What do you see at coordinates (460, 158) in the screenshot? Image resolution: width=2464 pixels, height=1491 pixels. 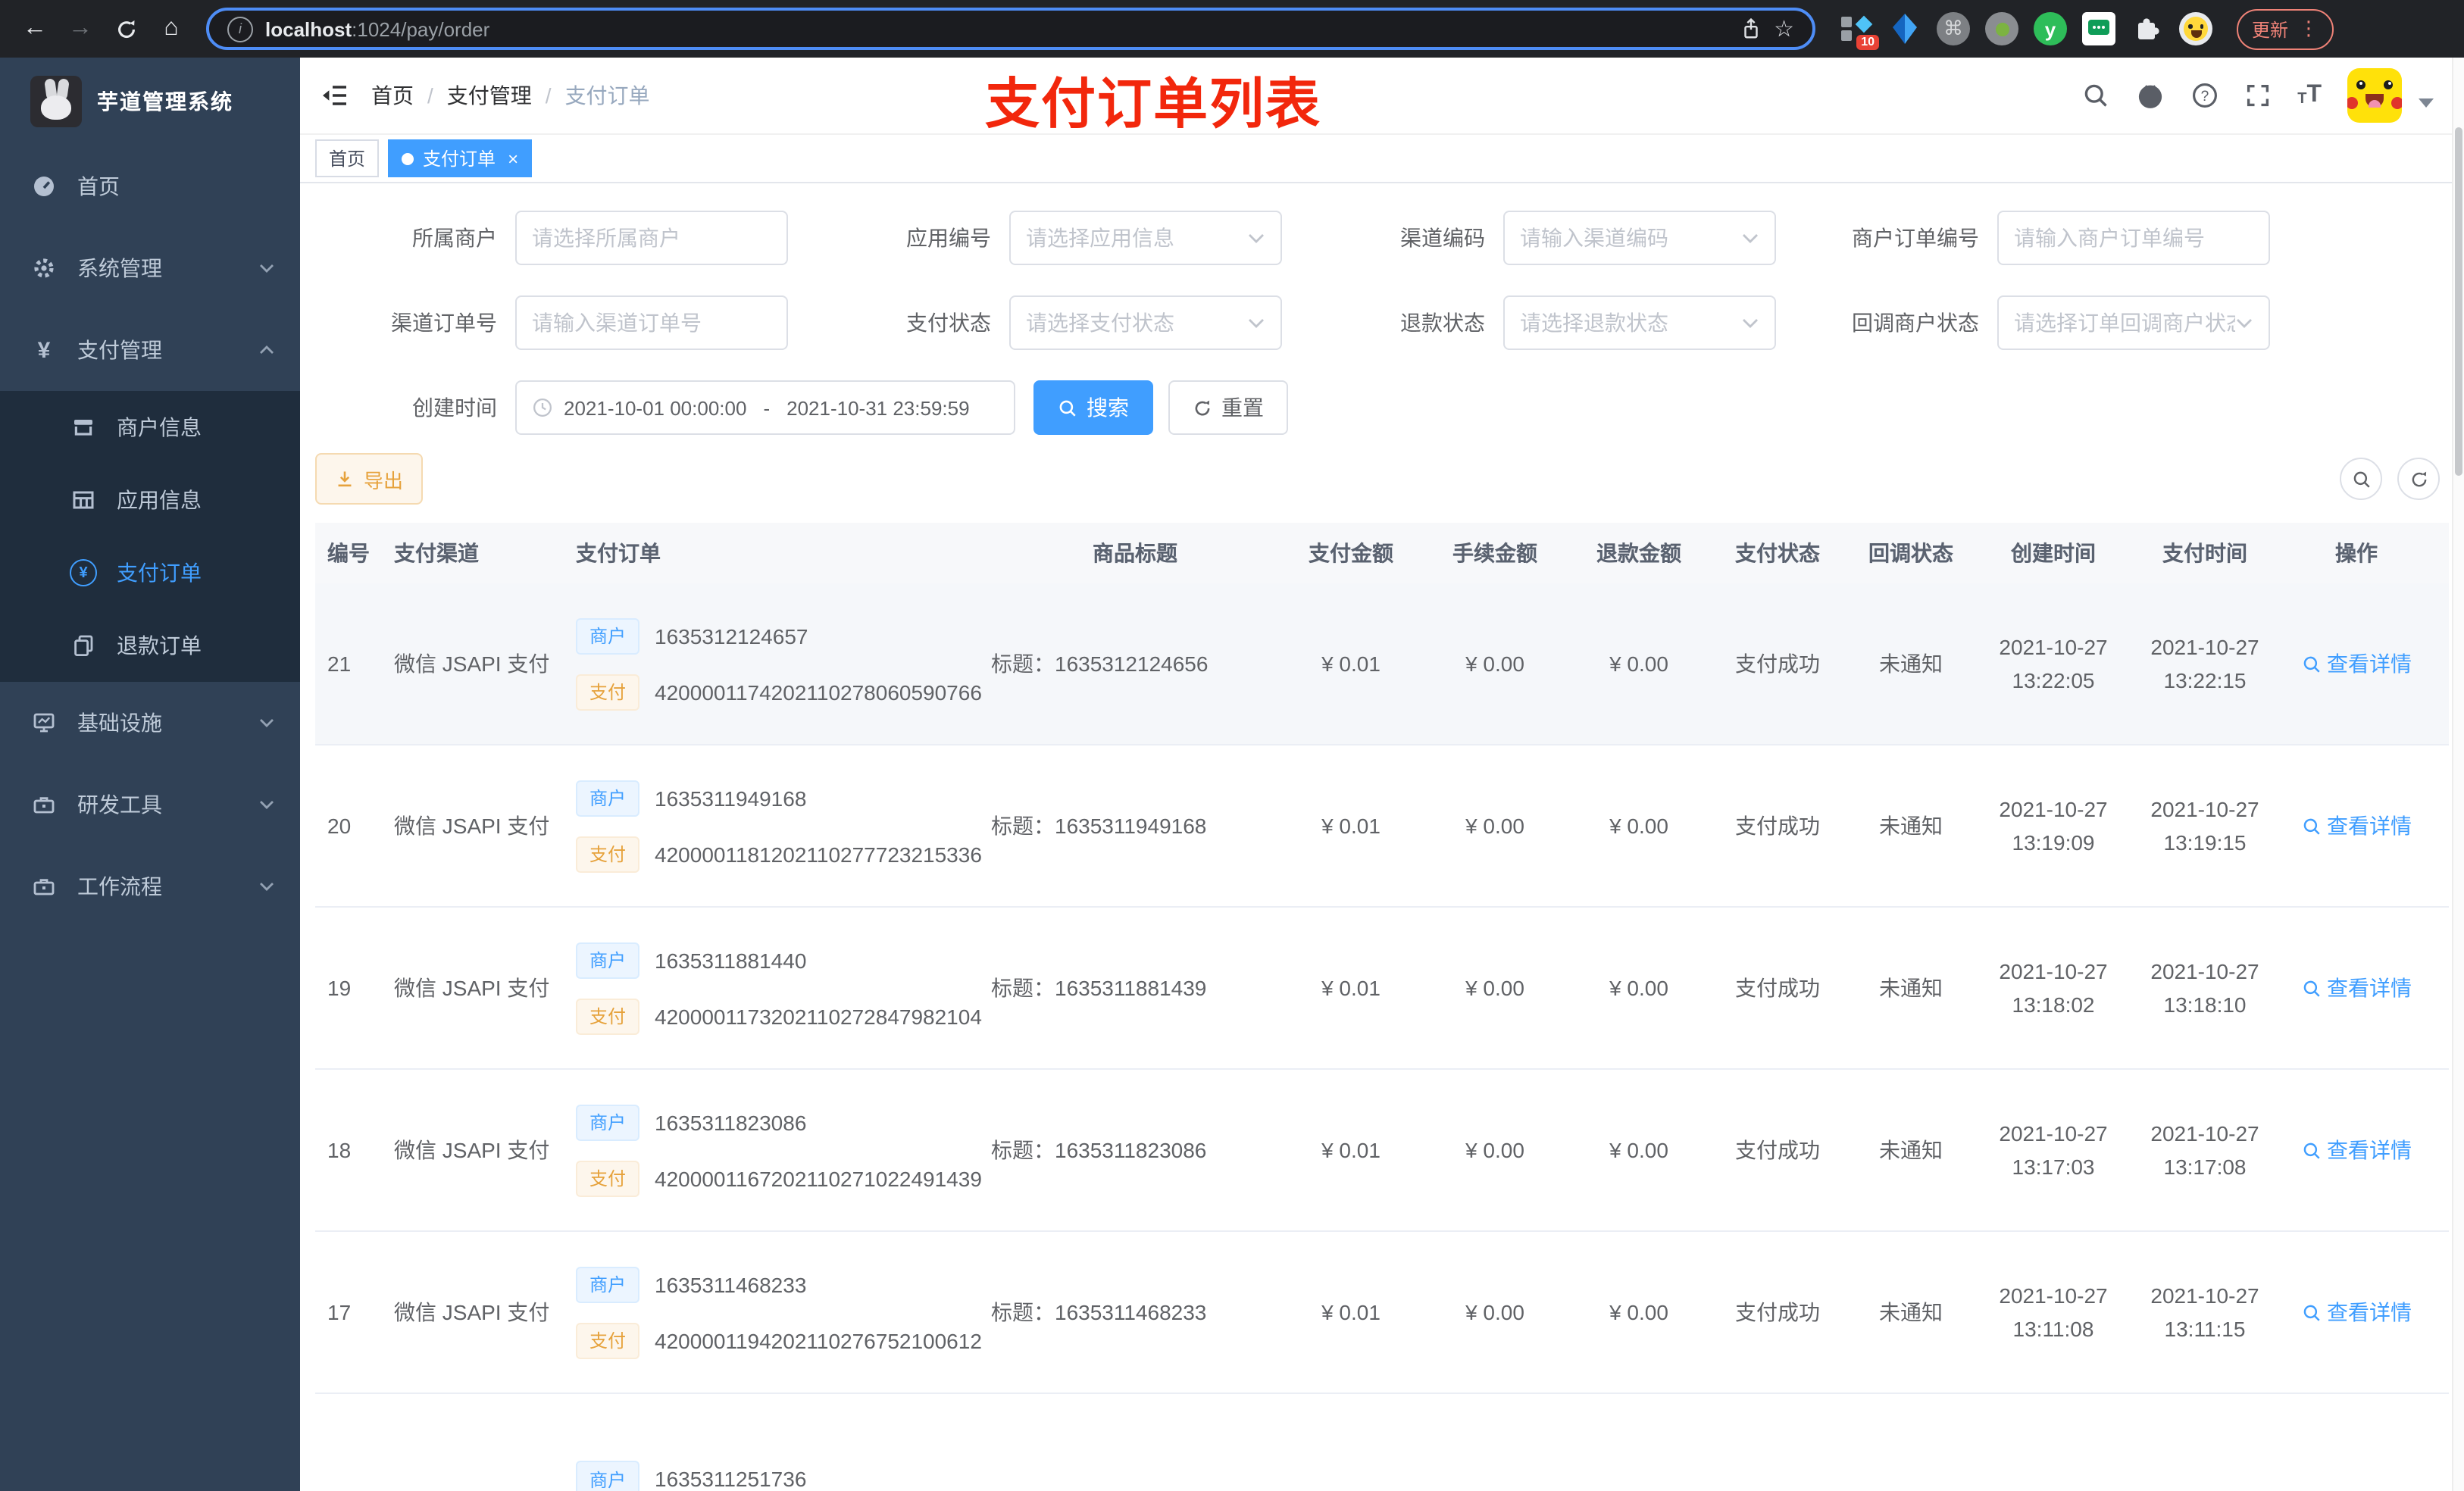 I see `tag-pay-order: 支付订单 ×` at bounding box center [460, 158].